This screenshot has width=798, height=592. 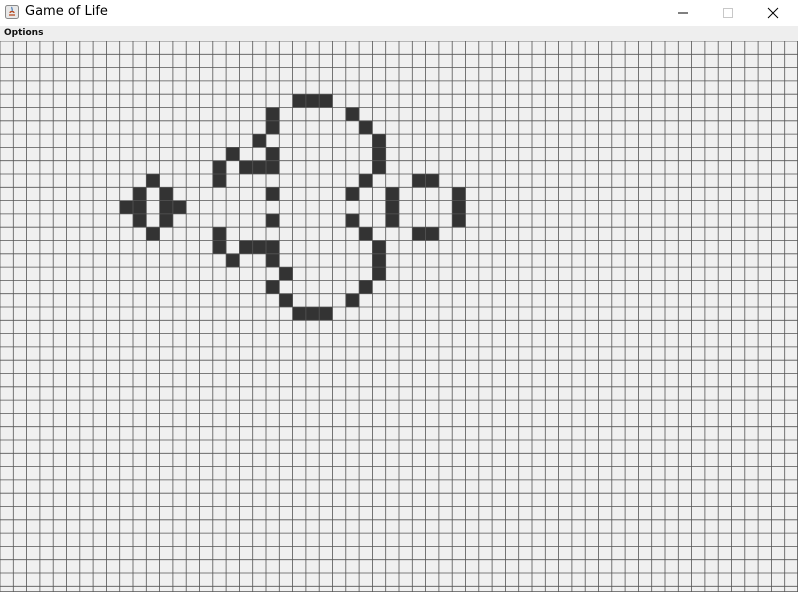 I want to click on maximize-button, so click(x=728, y=13).